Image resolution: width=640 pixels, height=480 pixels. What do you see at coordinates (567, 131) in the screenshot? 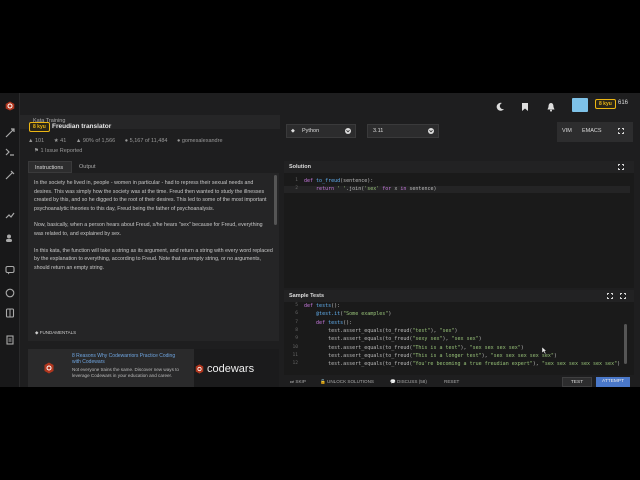
I see `vim-button: VIM` at bounding box center [567, 131].